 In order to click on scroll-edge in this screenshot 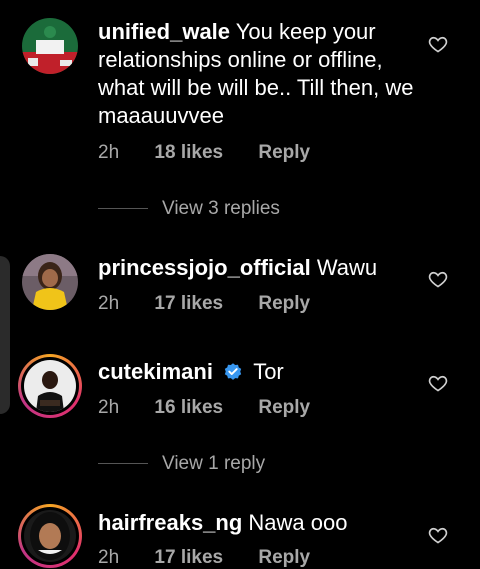, I will do `click(5, 335)`.